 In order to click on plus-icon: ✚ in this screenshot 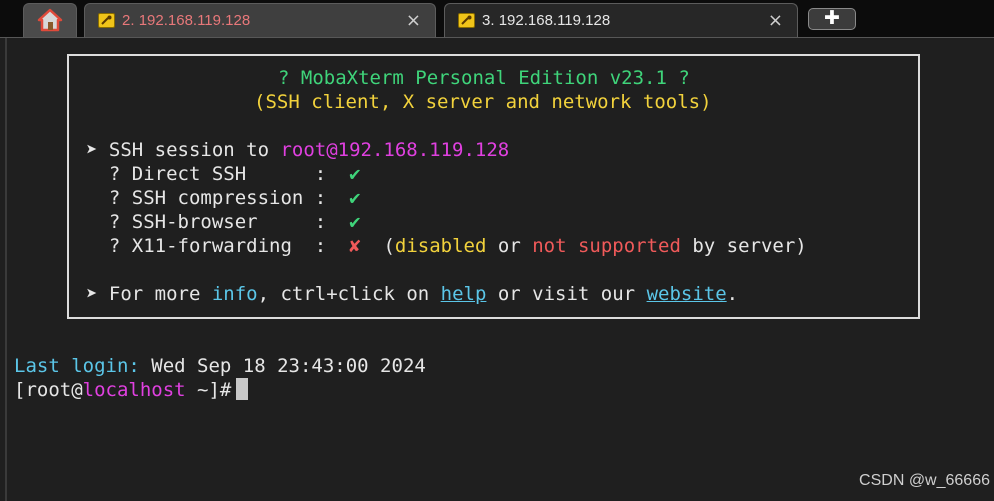, I will do `click(832, 18)`.